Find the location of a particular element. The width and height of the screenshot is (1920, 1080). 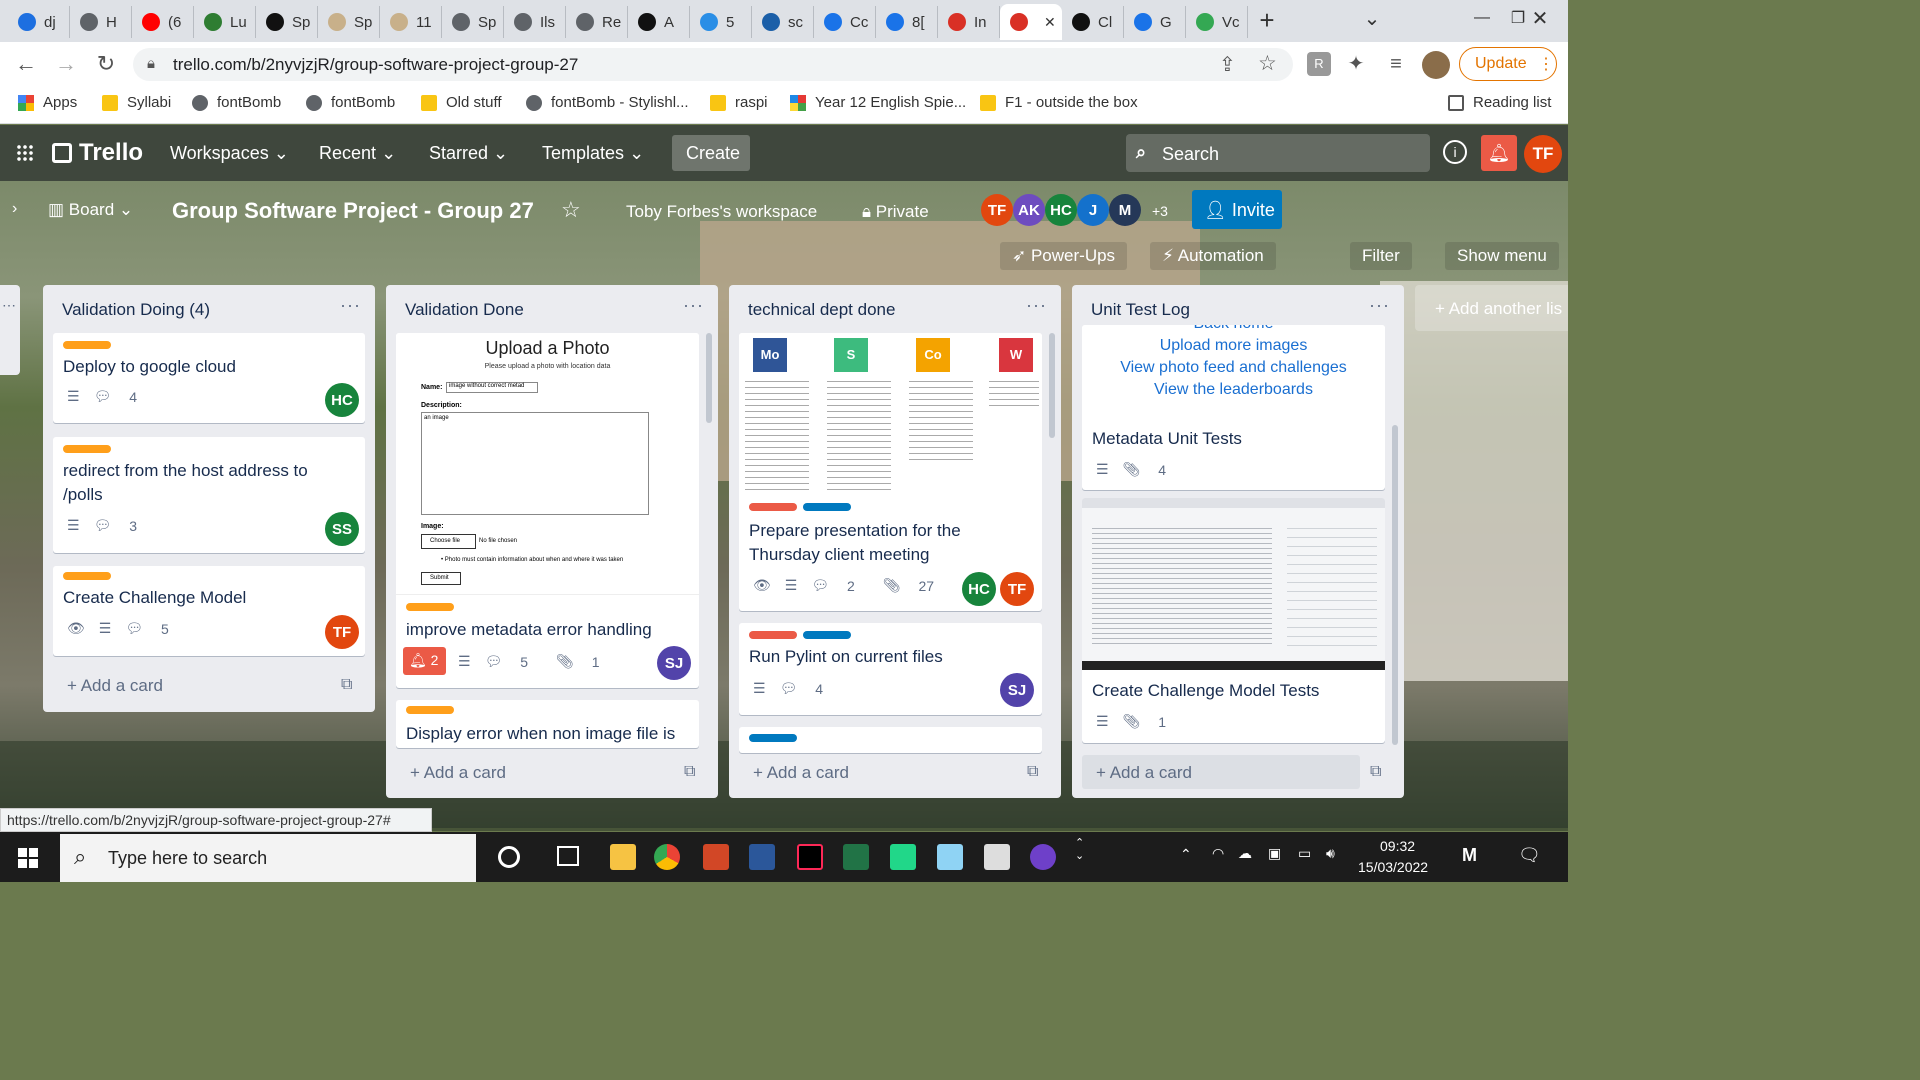

close-window-button: ✕ is located at coordinates (1540, 18).